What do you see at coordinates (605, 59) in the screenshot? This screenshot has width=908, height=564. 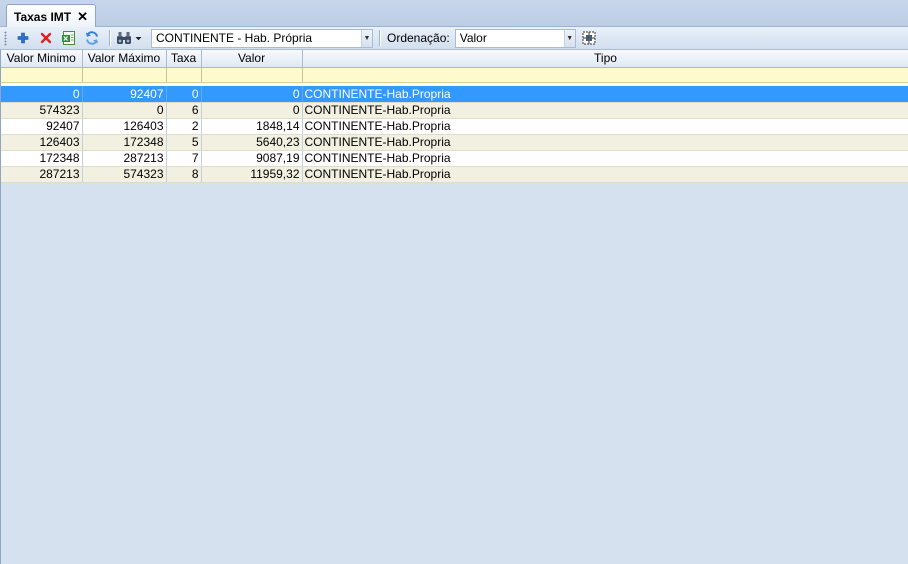 I see `column-header-tipo: Tipo` at bounding box center [605, 59].